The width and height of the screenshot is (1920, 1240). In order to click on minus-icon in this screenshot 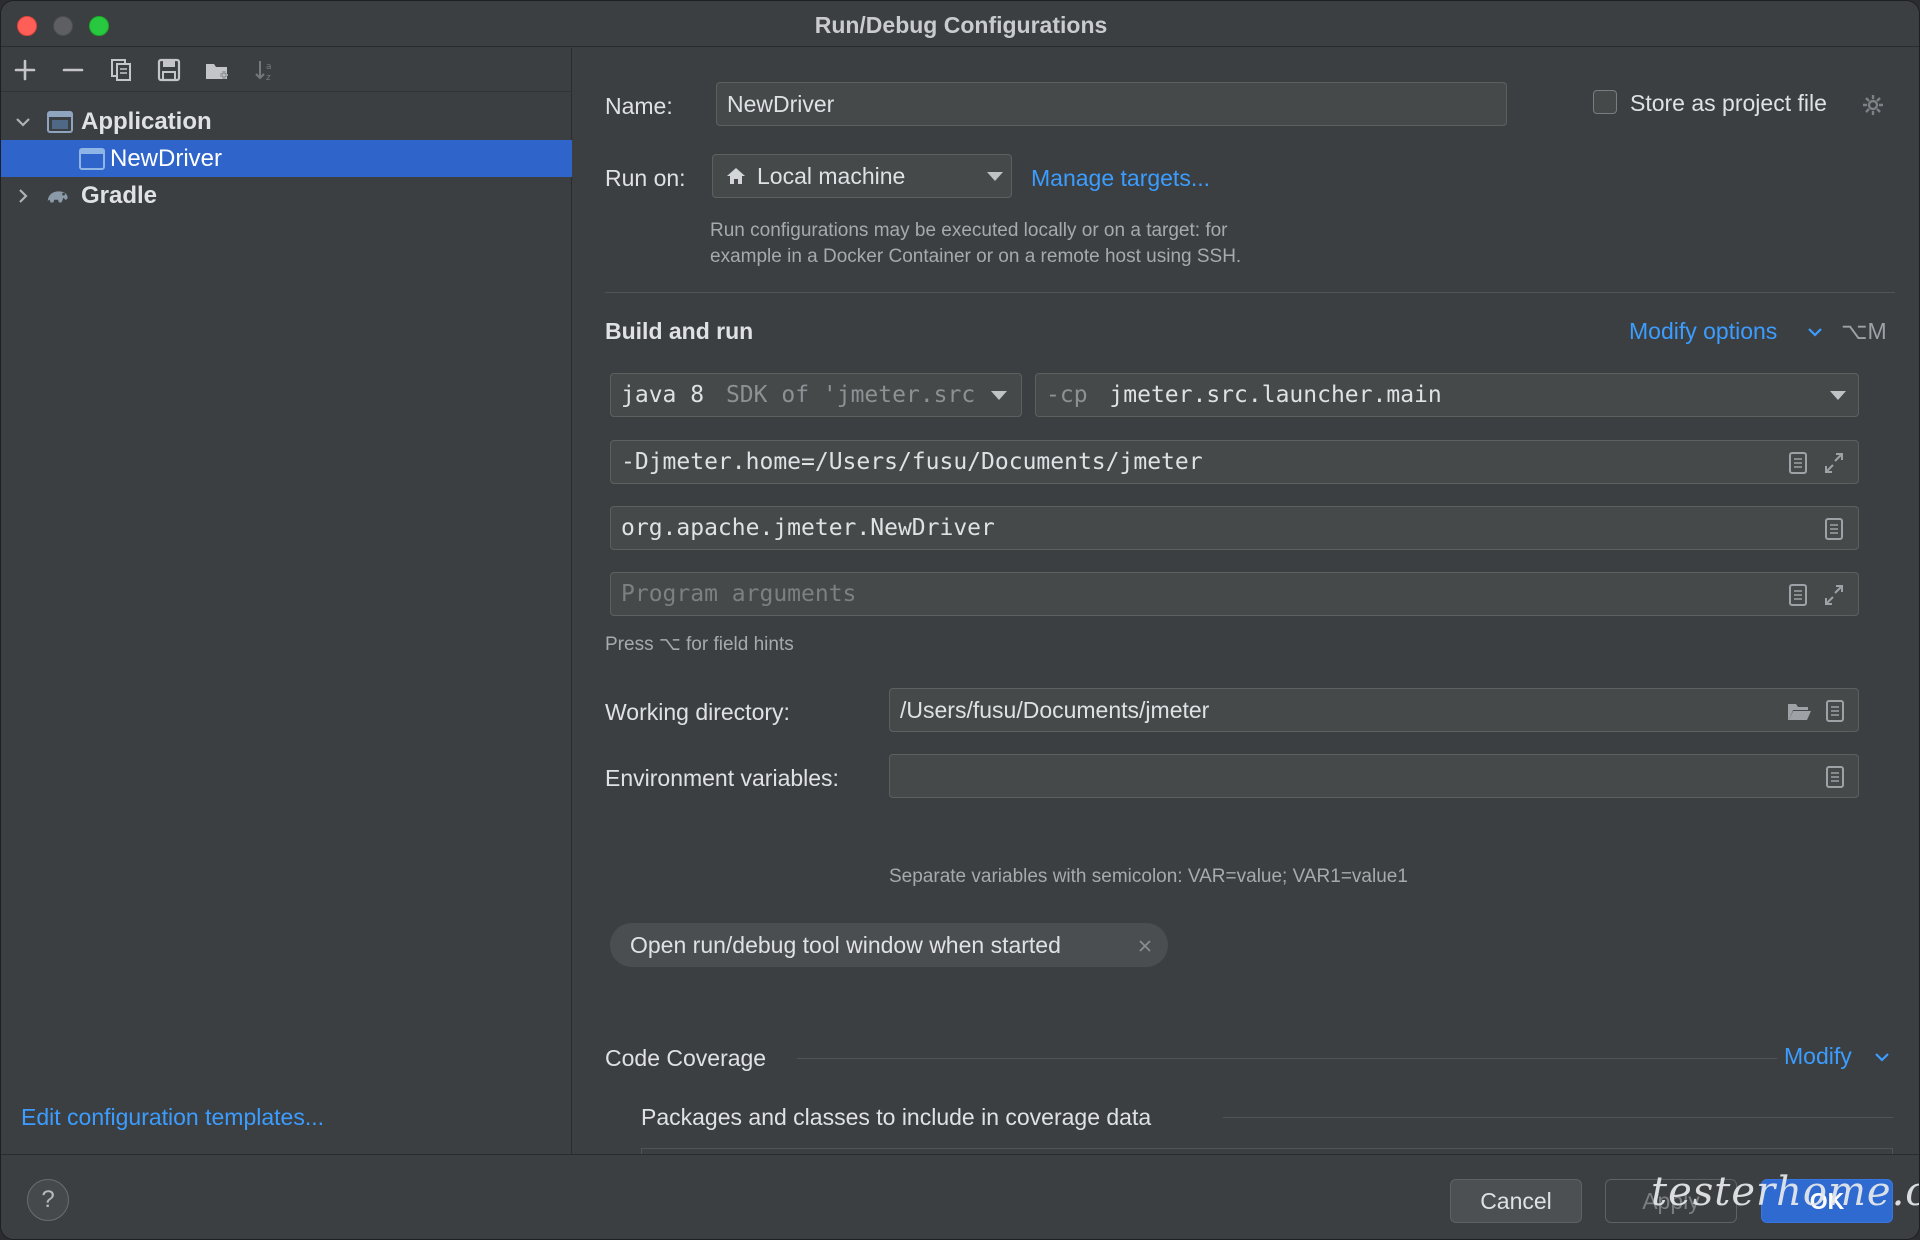, I will do `click(73, 71)`.